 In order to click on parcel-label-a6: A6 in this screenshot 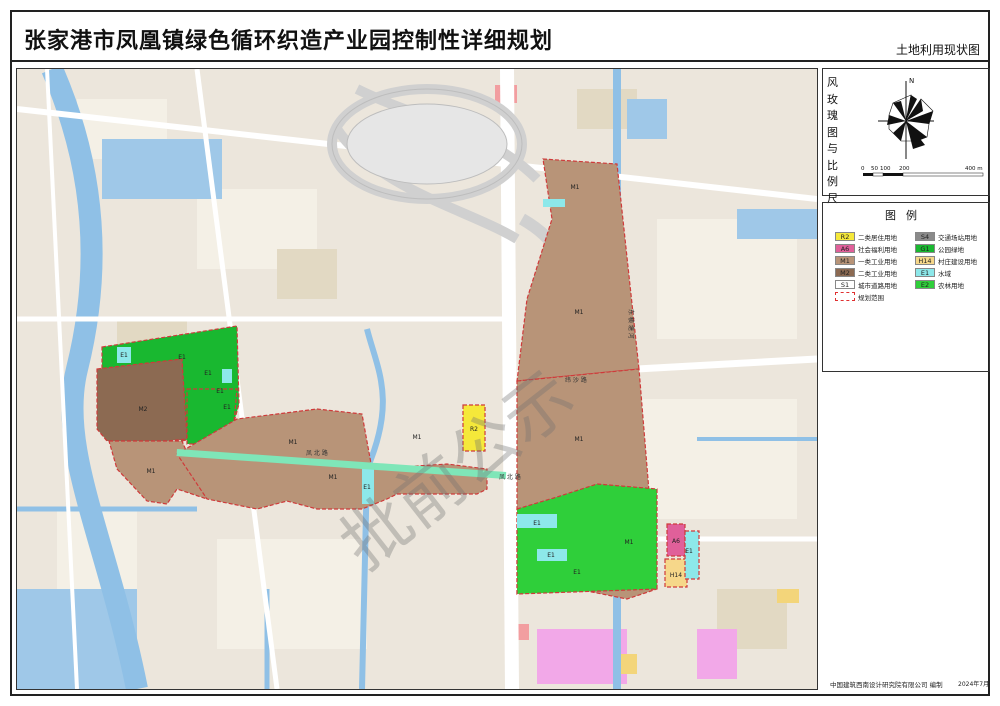, I will do `click(676, 541)`.